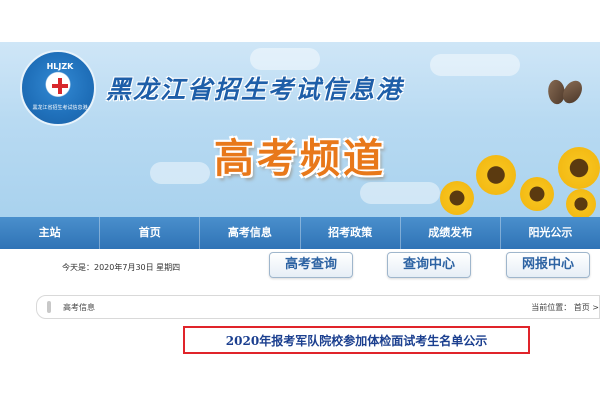  Describe the element at coordinates (300, 159) in the screenshot. I see `channel-title: 高考频道` at that location.